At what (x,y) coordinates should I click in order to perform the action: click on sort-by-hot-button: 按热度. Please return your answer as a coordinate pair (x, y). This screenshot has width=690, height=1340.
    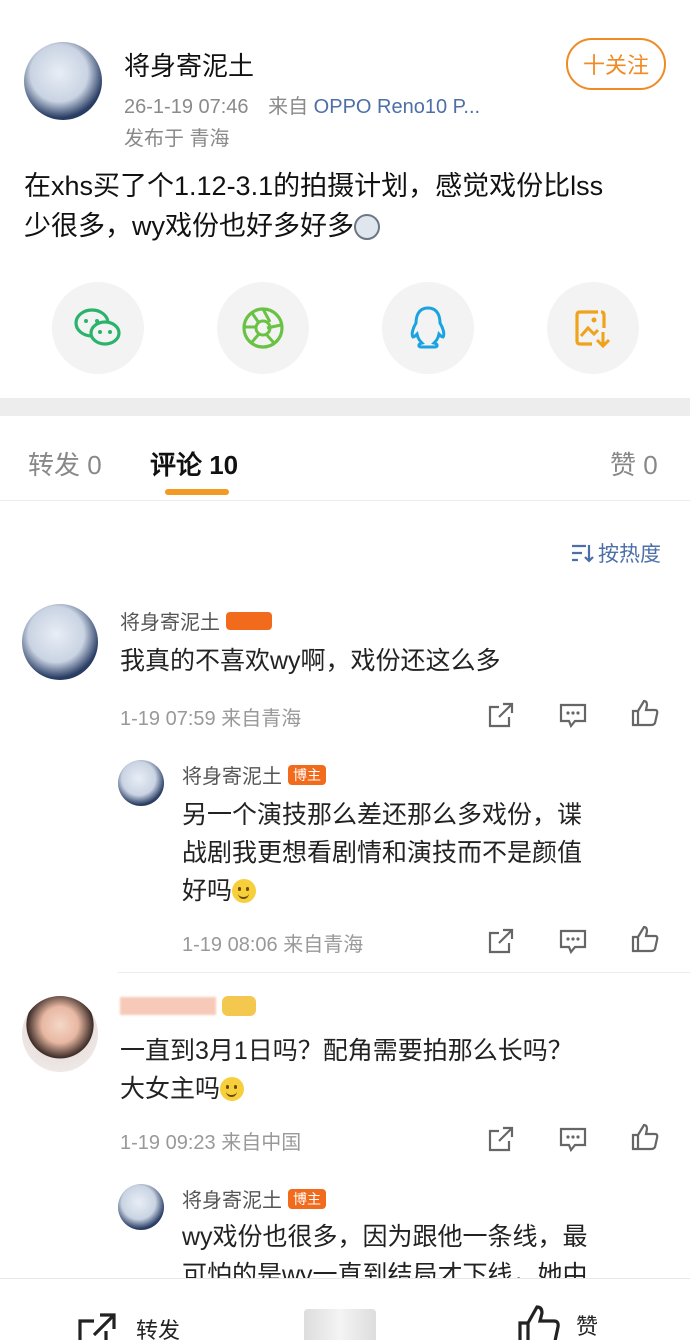
    Looking at the image, I should click on (615, 553).